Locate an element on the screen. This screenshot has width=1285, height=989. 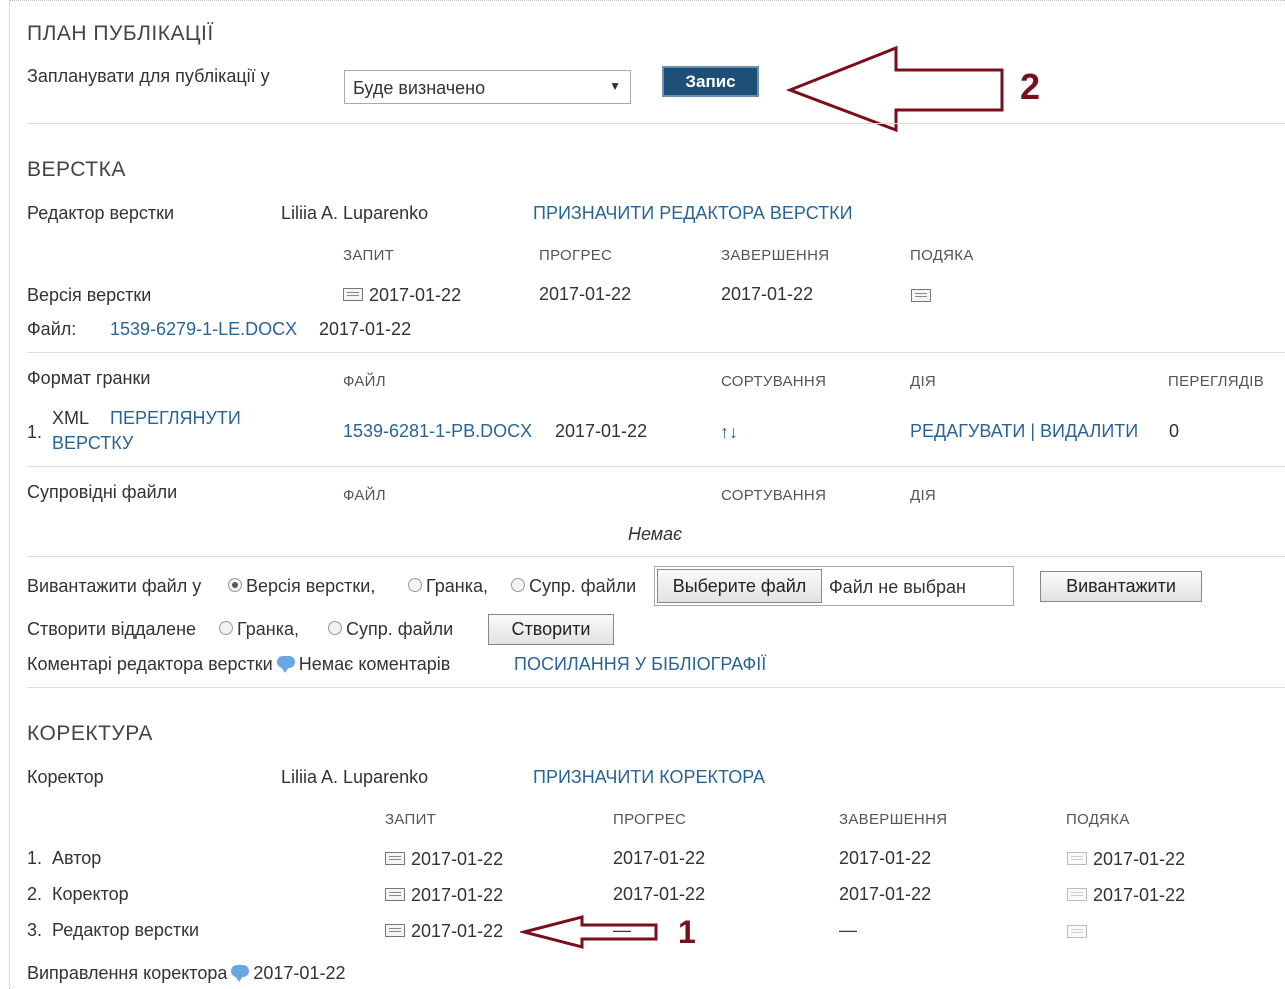
corrections-label: Виправлення коректора is located at coordinates (127, 973).